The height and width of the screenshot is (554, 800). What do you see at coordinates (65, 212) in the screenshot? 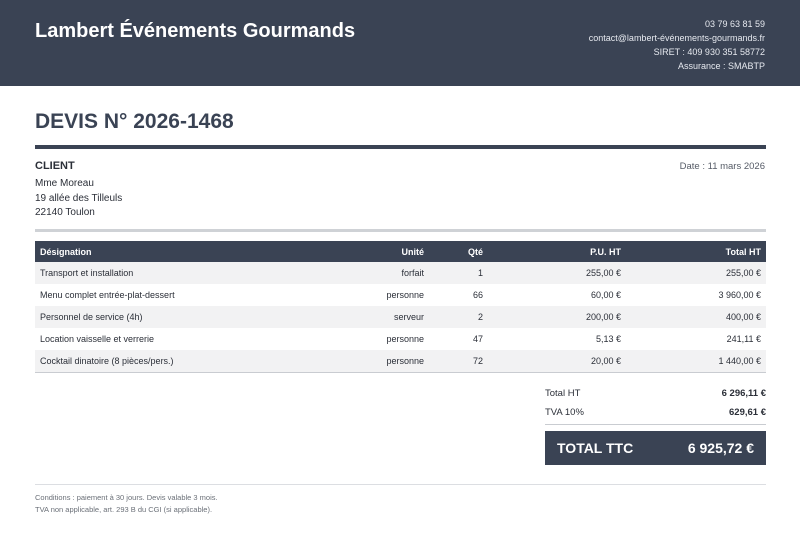
I see `client-city: 22140 Toulon` at bounding box center [65, 212].